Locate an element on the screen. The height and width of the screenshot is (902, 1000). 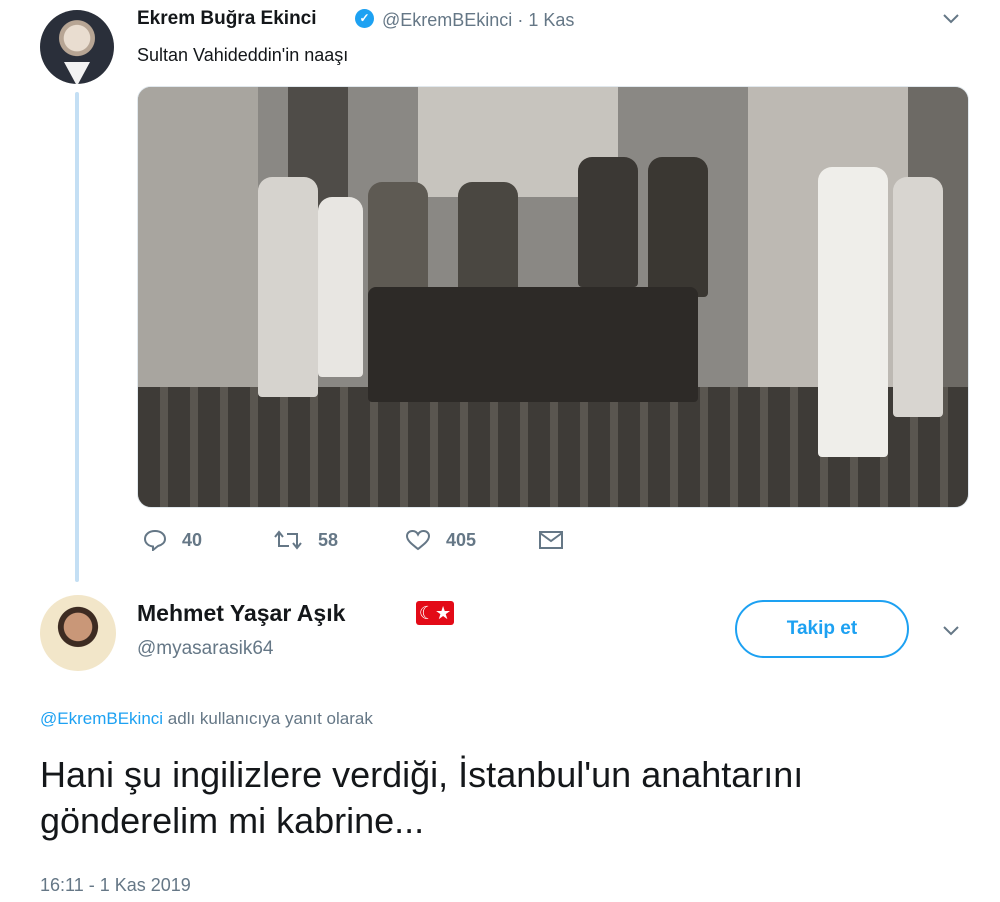
author-handle-and-date: @EkremBEkinci · 1 Kas is located at coordinates (478, 20).